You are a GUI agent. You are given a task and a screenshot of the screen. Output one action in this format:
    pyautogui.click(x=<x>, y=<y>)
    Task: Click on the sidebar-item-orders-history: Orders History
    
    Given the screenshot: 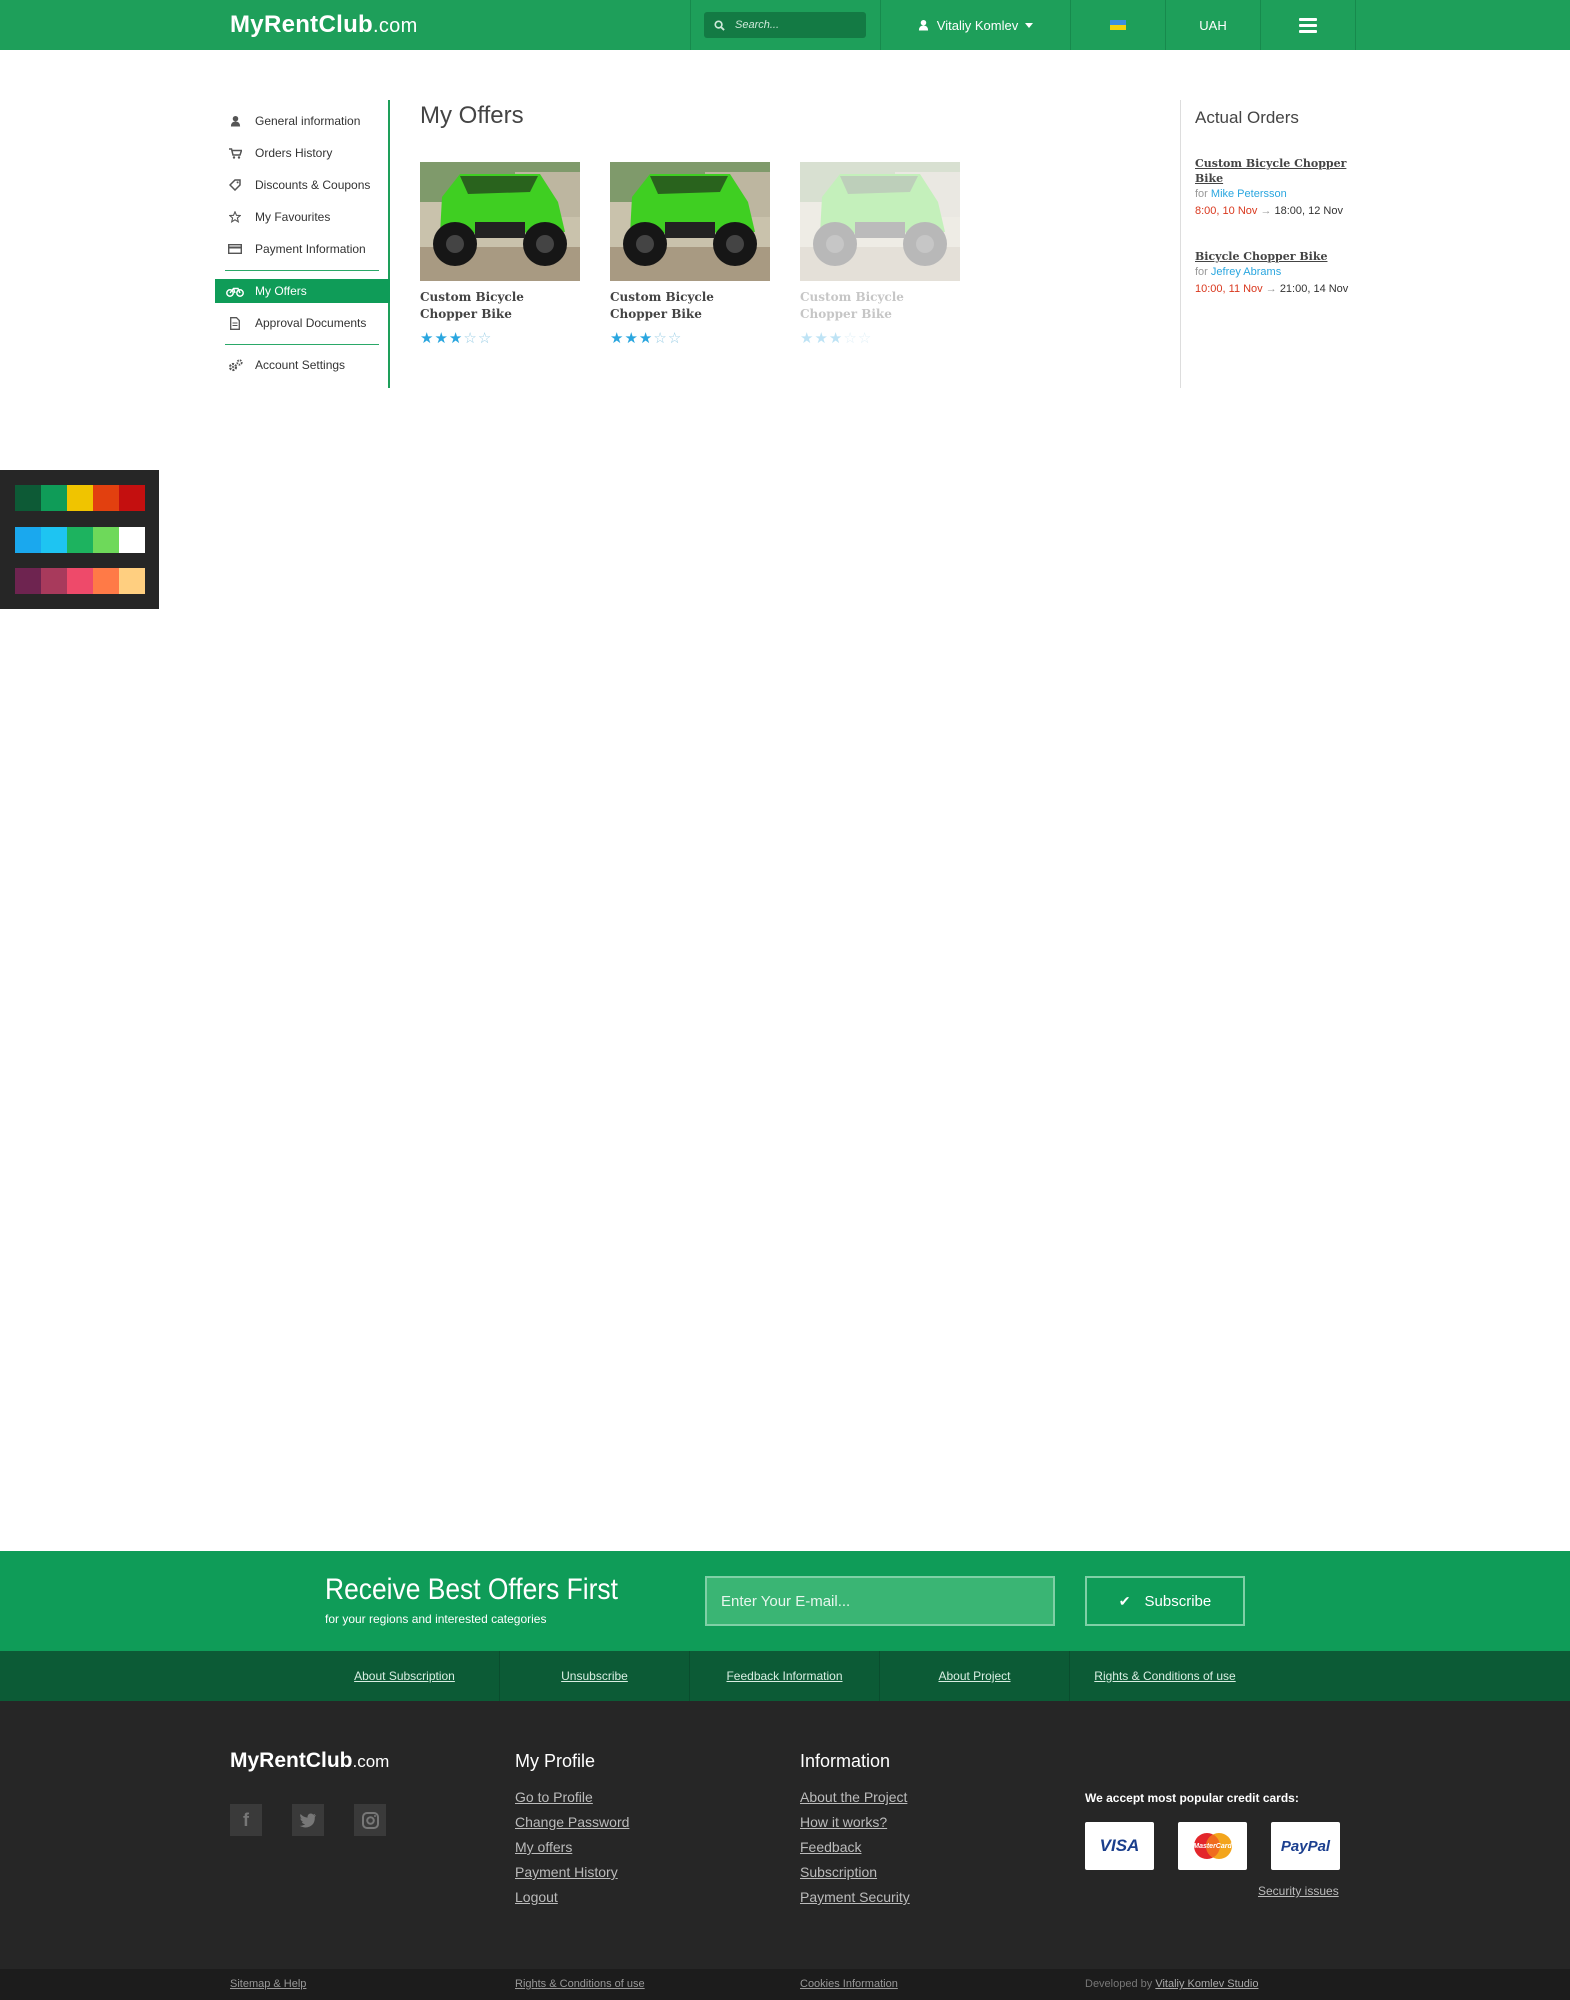 What is the action you would take?
    pyautogui.click(x=302, y=153)
    